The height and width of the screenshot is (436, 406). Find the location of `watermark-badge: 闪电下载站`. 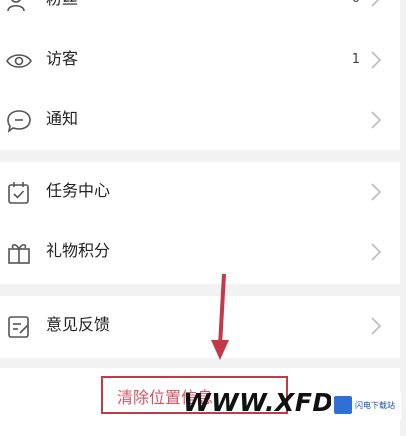

watermark-badge: 闪电下载站 is located at coordinates (366, 406).